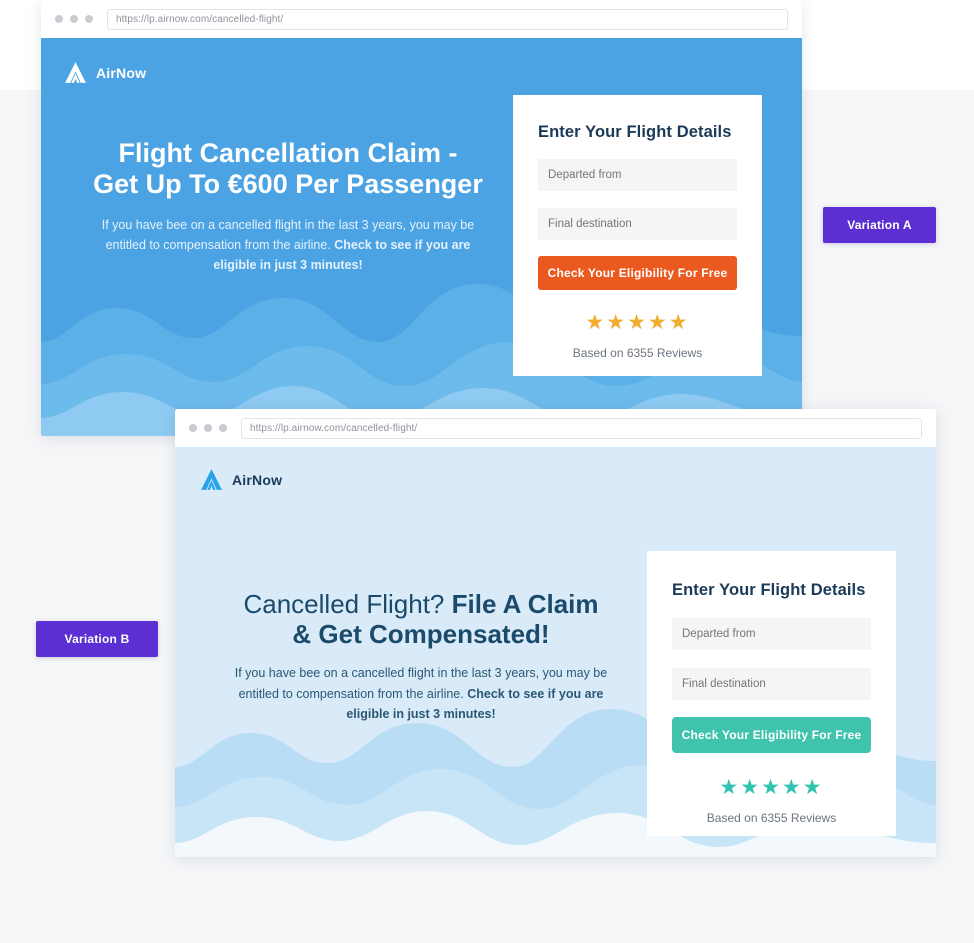 The image size is (974, 943). What do you see at coordinates (257, 479) in the screenshot?
I see `brand-name-b: AirNow` at bounding box center [257, 479].